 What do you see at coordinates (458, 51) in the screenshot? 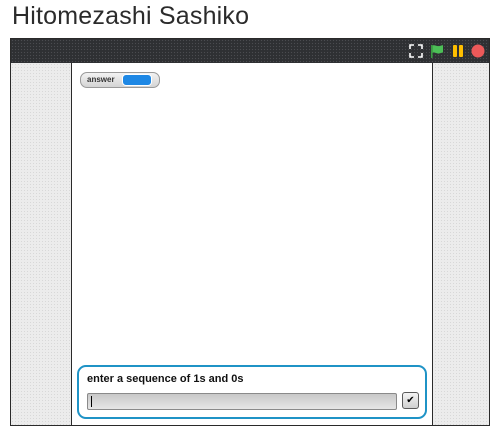
I see `pause-icon` at bounding box center [458, 51].